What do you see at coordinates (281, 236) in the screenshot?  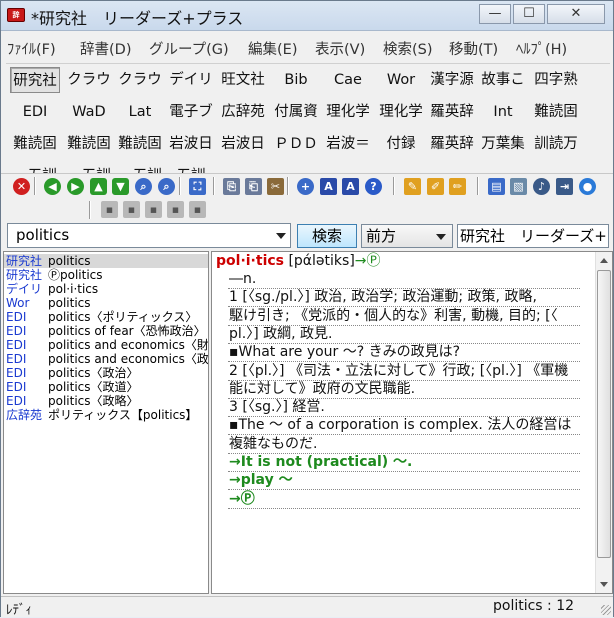 I see `search-history-dropdown-icon` at bounding box center [281, 236].